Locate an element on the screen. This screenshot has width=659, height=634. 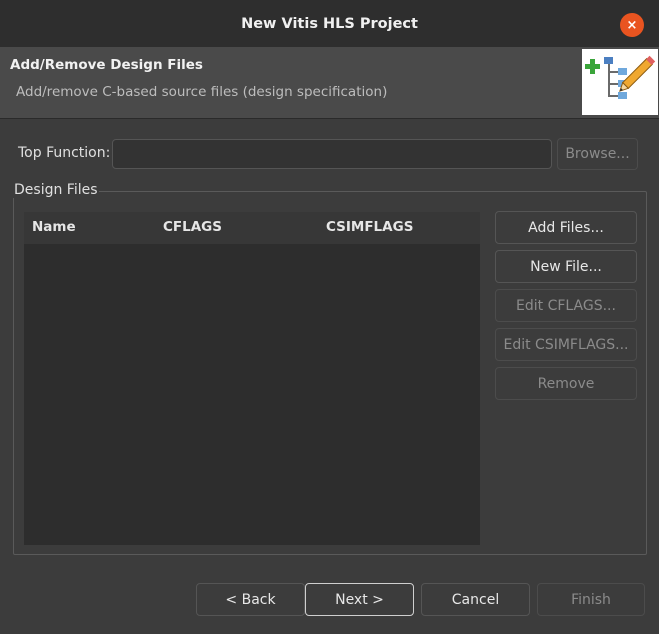
window-title: New Vitis HLS Project is located at coordinates (329, 23).